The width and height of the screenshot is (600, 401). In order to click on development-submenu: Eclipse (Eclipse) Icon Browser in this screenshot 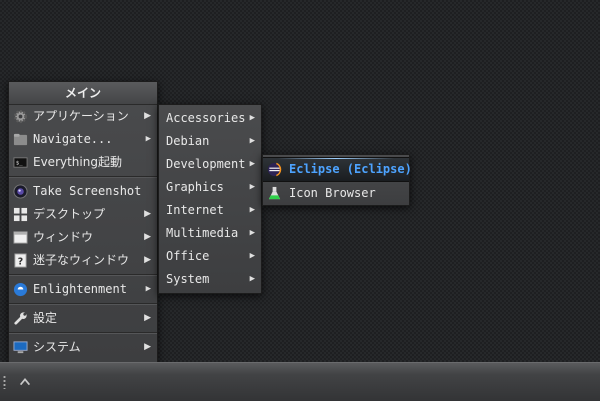, I will do `click(337, 180)`.